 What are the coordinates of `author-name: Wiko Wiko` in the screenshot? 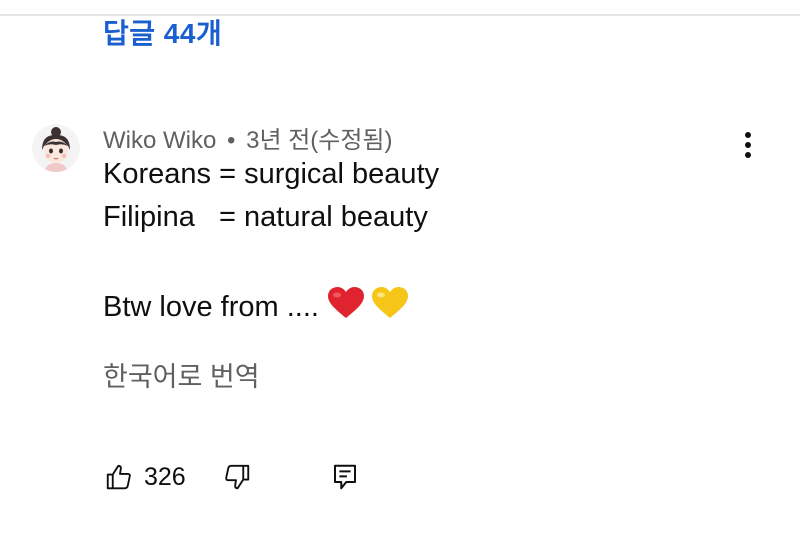 It's located at (159, 140).